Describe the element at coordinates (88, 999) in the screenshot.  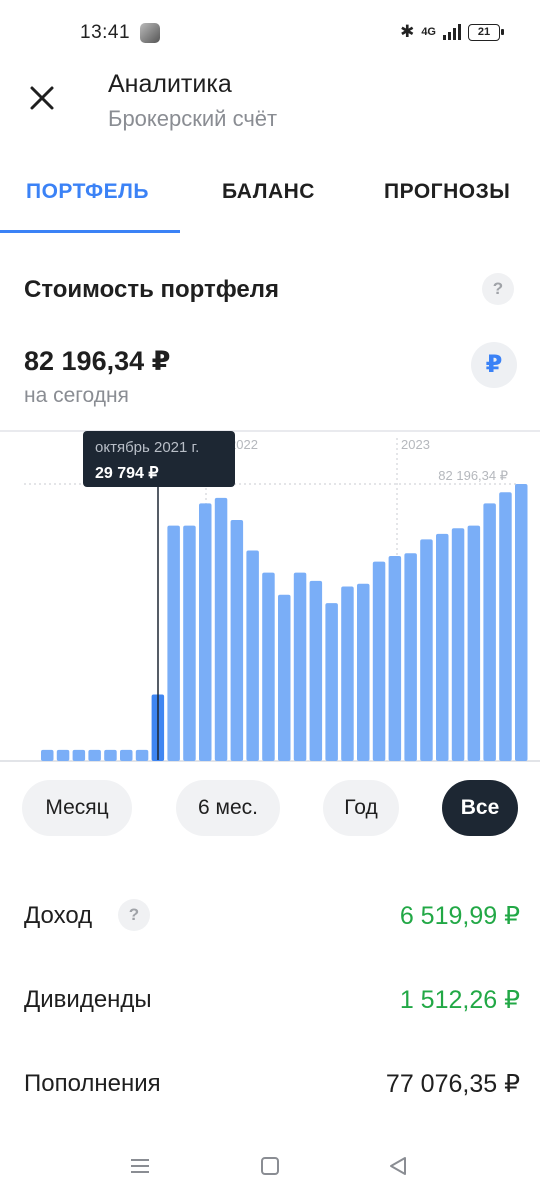
I see `dividends-label: Дивиденды` at that location.